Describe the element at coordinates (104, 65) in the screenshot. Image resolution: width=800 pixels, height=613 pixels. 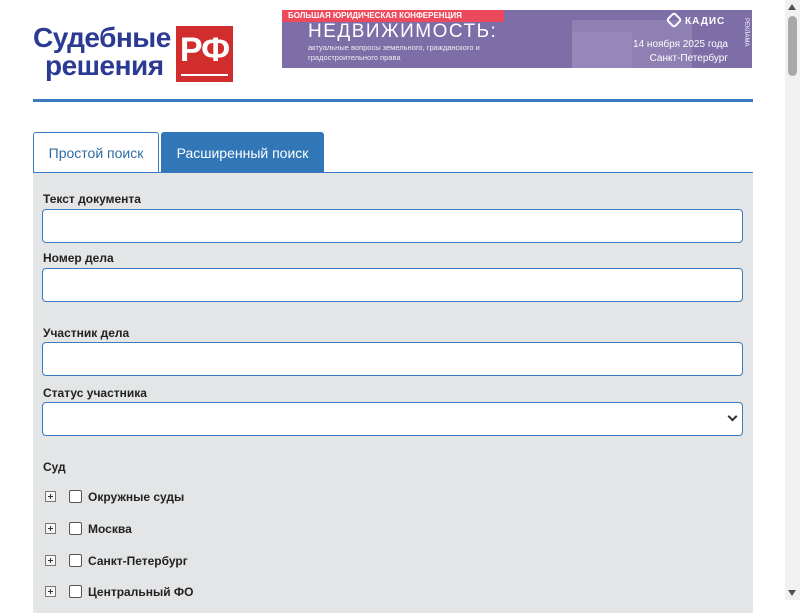
I see `logo-line-2: решения` at that location.